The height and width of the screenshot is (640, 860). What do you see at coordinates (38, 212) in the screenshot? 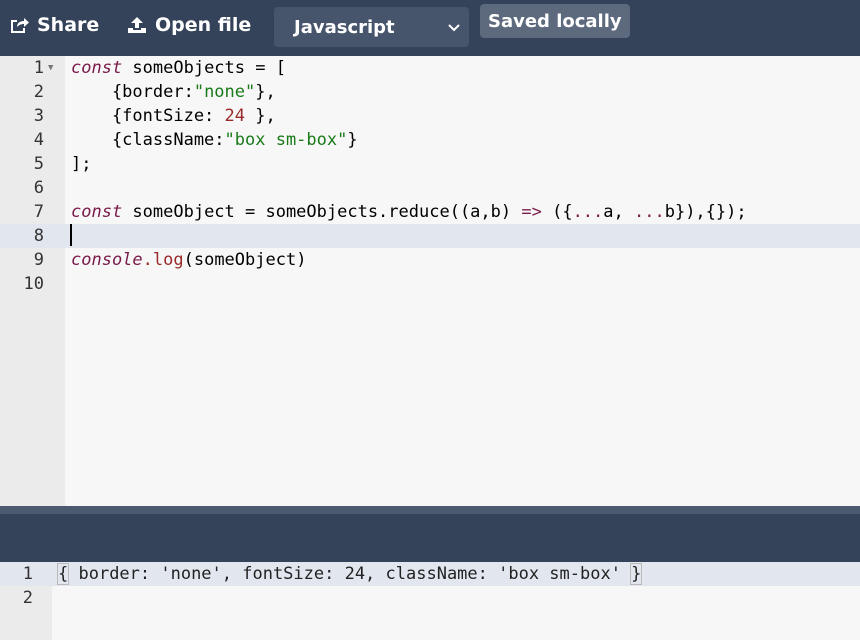
I see `line-number: 7` at bounding box center [38, 212].